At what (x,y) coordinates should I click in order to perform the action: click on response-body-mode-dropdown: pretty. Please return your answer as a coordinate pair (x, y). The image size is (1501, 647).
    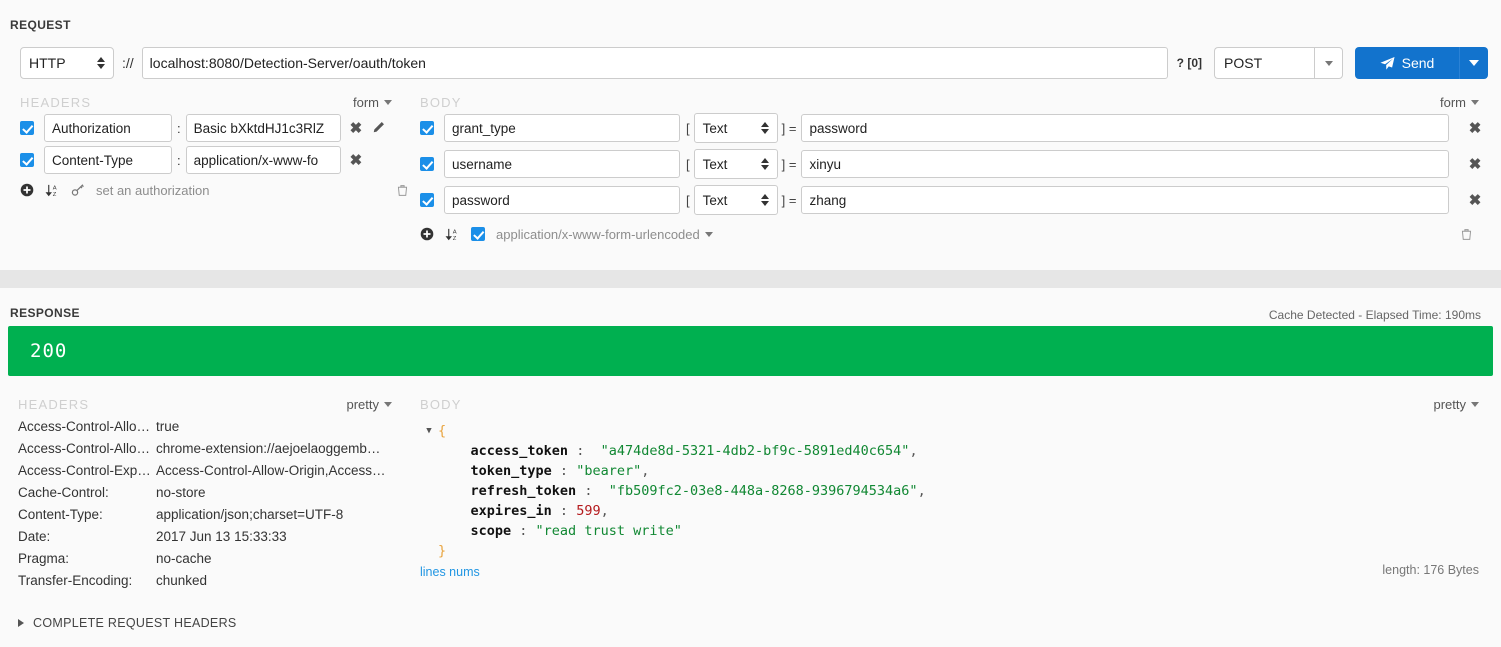
    Looking at the image, I should click on (1456, 404).